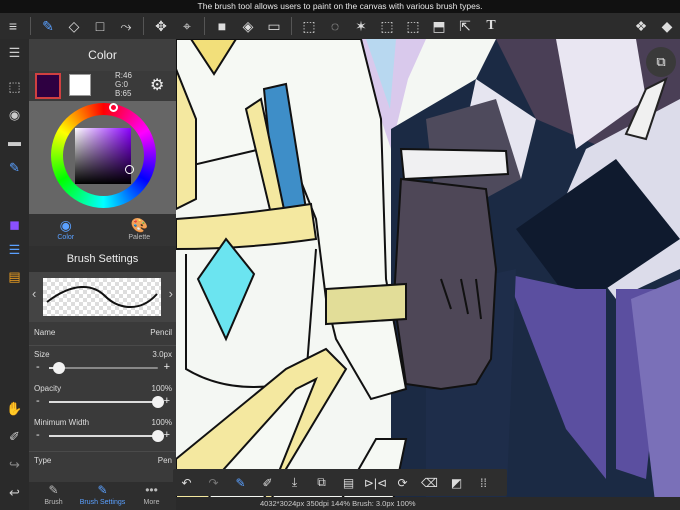  I want to click on stroke-preview-area: ‹ ›, so click(102, 297).